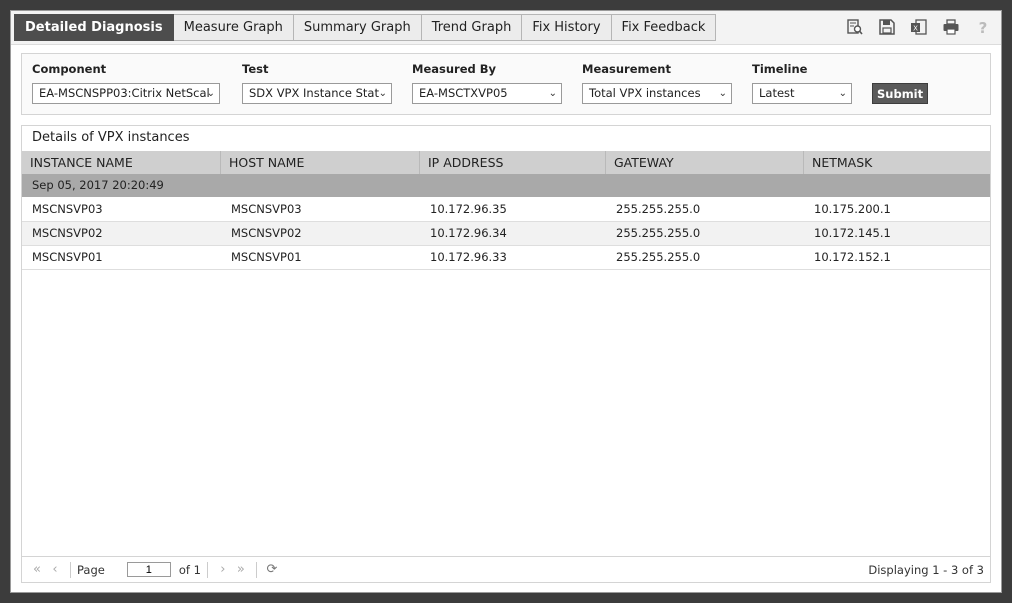 The width and height of the screenshot is (1012, 603). I want to click on netmask-cell: 10.175.200.1, so click(852, 209).